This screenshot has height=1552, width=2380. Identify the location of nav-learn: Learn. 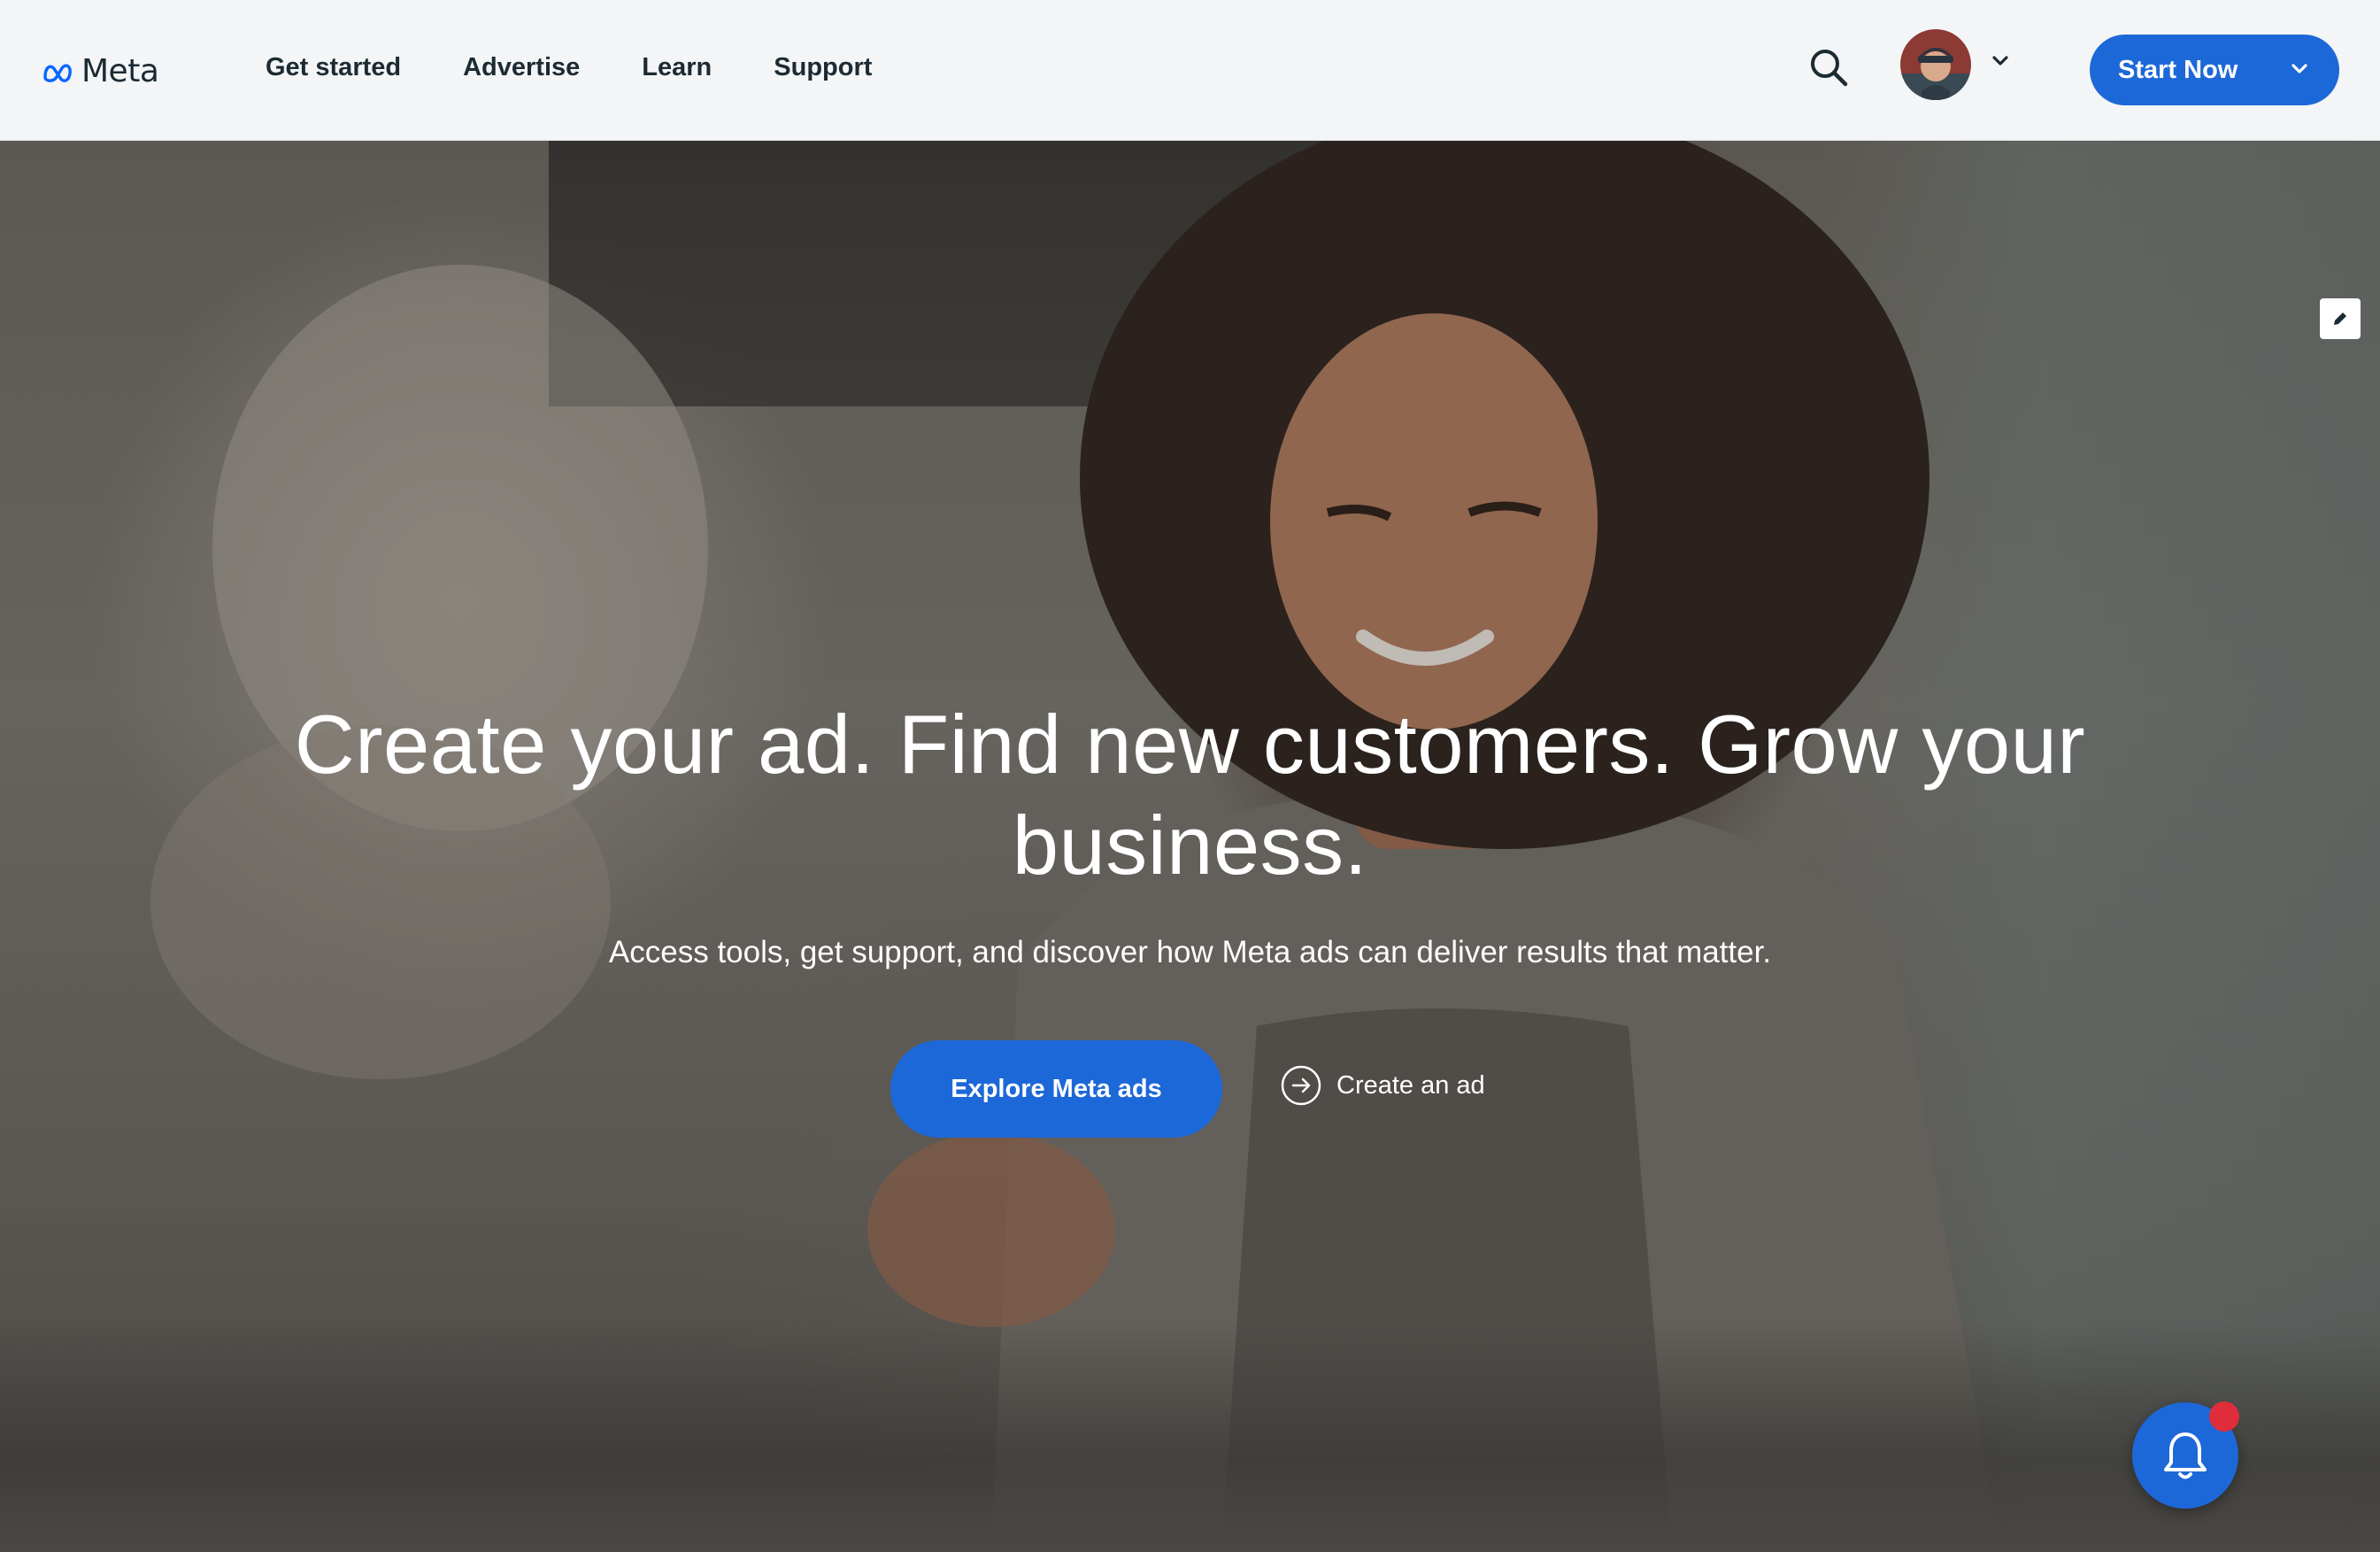
(677, 67).